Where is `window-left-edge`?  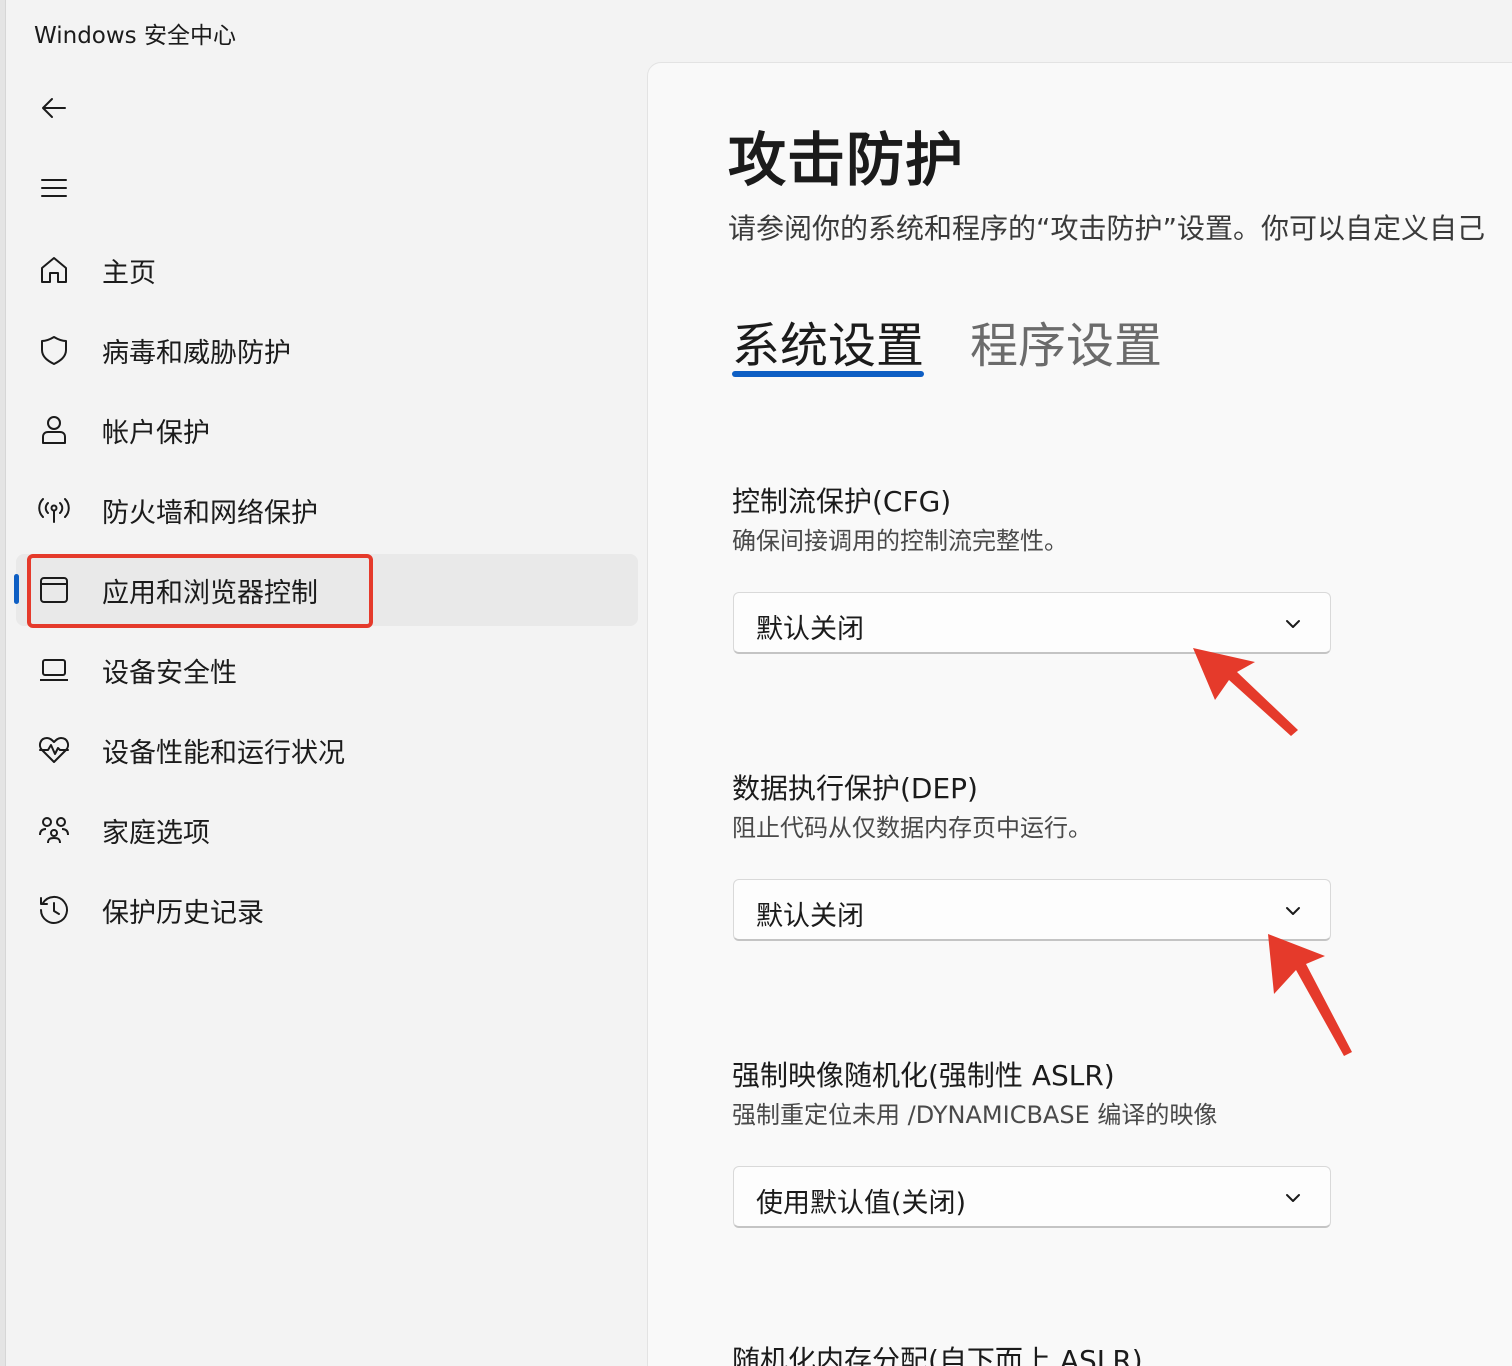 window-left-edge is located at coordinates (3, 683).